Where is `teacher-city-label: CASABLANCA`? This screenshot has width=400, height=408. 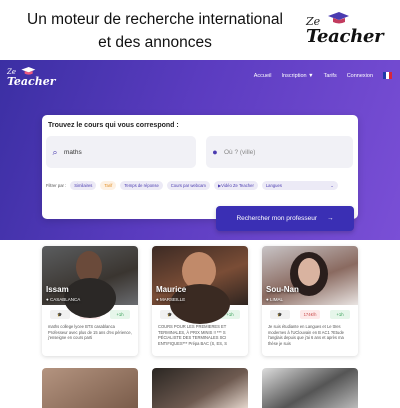 teacher-city-label: CASABLANCA is located at coordinates (65, 299).